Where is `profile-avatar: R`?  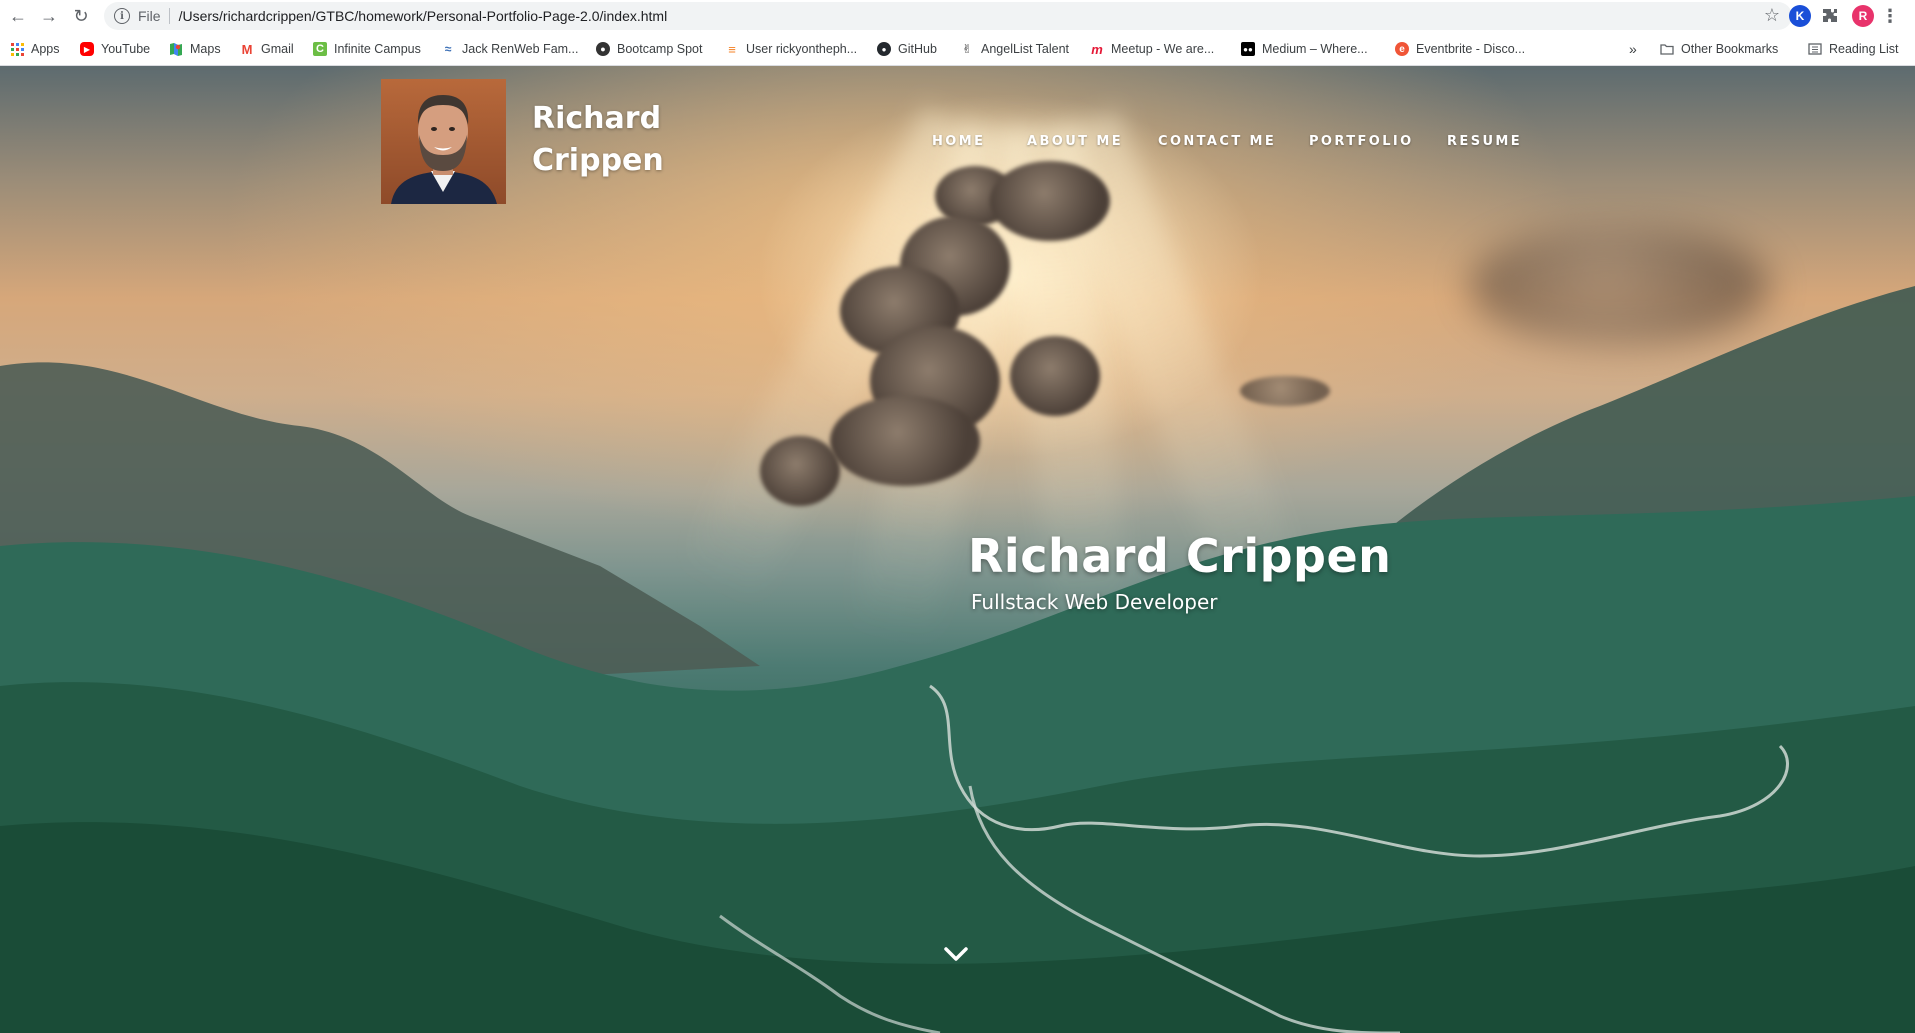
profile-avatar: R is located at coordinates (1863, 16).